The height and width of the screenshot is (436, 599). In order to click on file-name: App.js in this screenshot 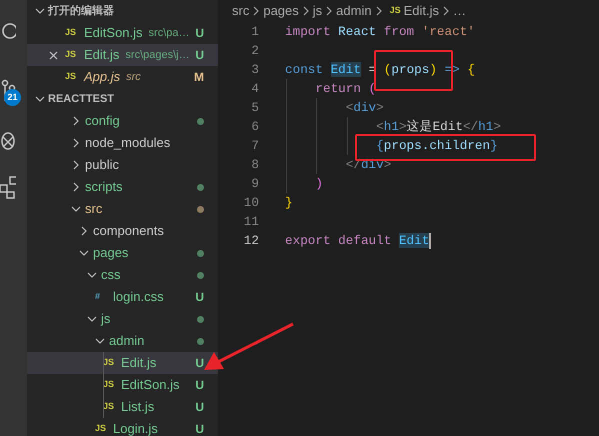, I will do `click(102, 77)`.